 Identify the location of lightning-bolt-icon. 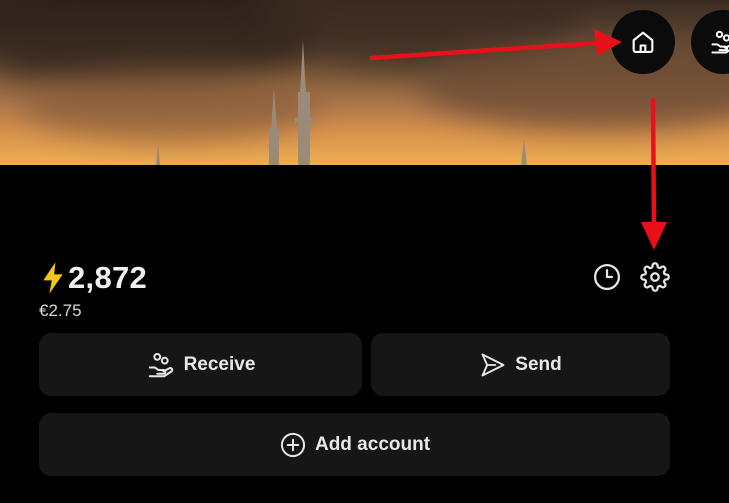
(53, 278).